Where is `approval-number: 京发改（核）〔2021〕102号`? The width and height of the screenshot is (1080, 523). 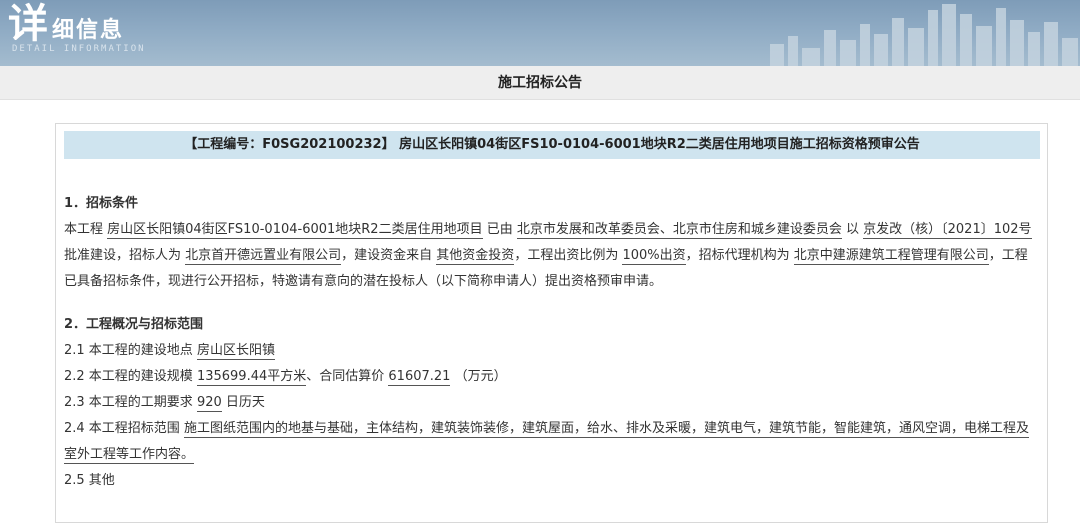 approval-number: 京发改（核）〔2021〕102号 is located at coordinates (947, 230).